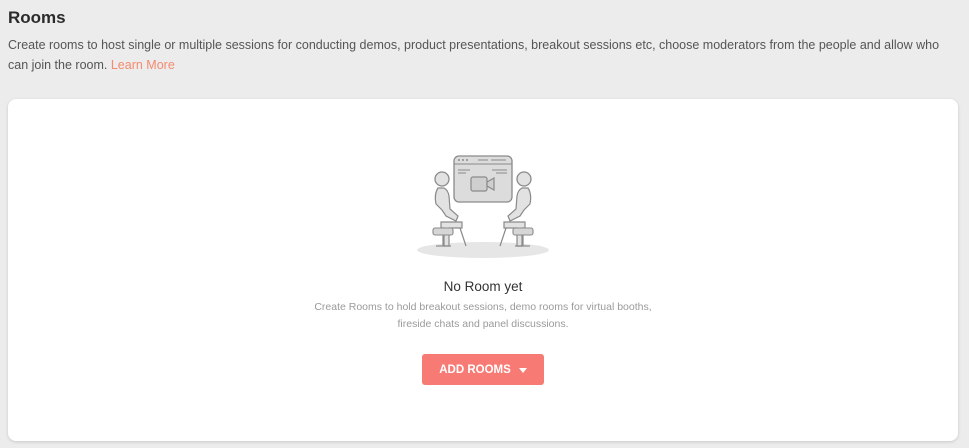  Describe the element at coordinates (483, 206) in the screenshot. I see `video-meeting-illustration` at that location.